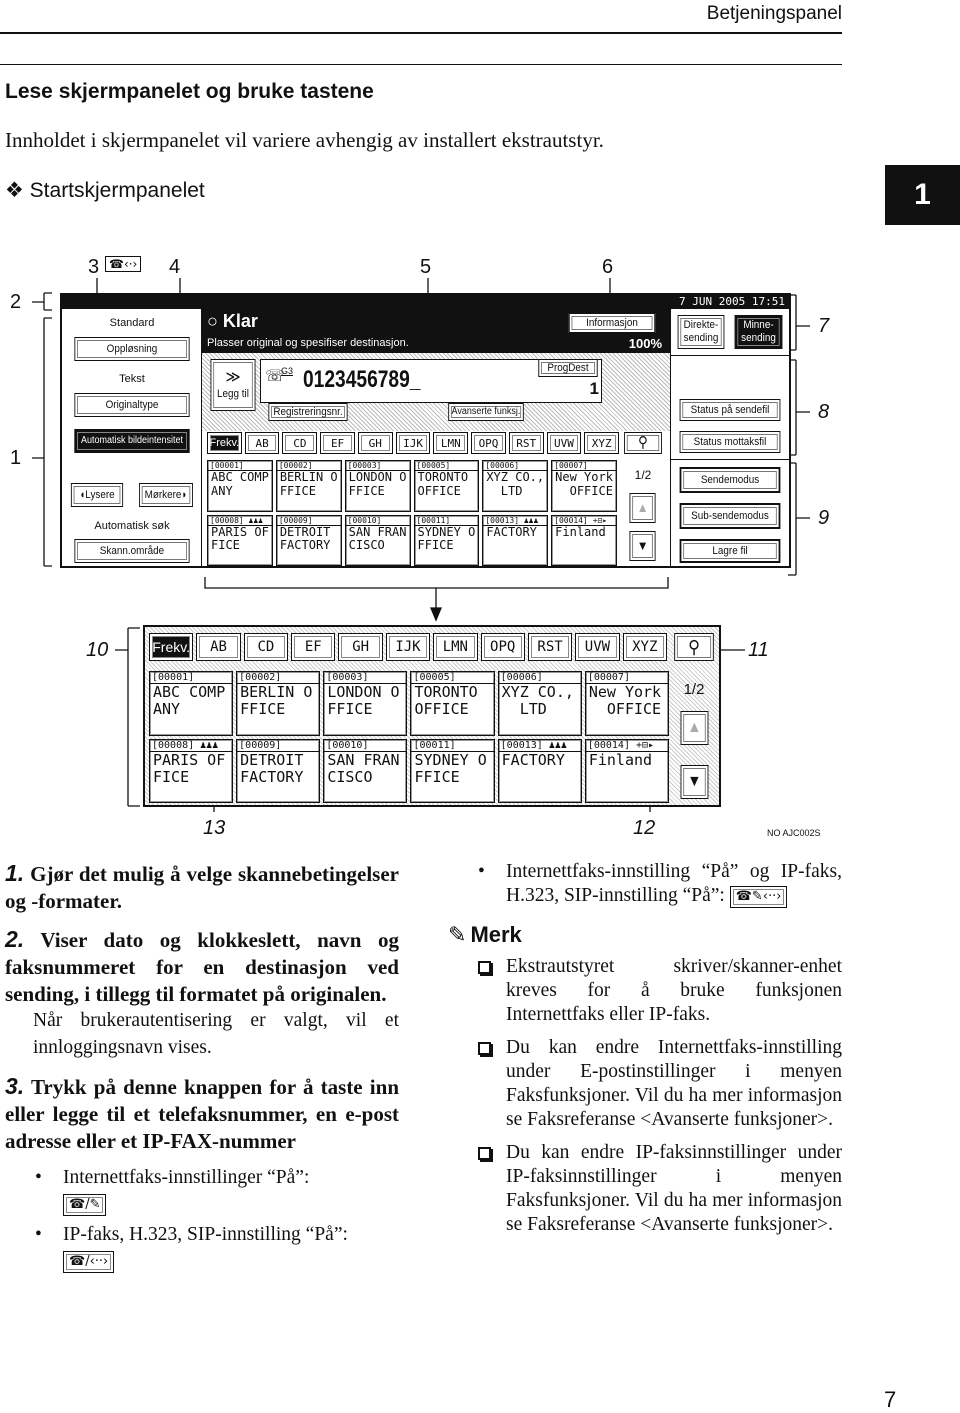  Describe the element at coordinates (132, 551) in the screenshot. I see `scan-area-button: Skann.område` at that location.